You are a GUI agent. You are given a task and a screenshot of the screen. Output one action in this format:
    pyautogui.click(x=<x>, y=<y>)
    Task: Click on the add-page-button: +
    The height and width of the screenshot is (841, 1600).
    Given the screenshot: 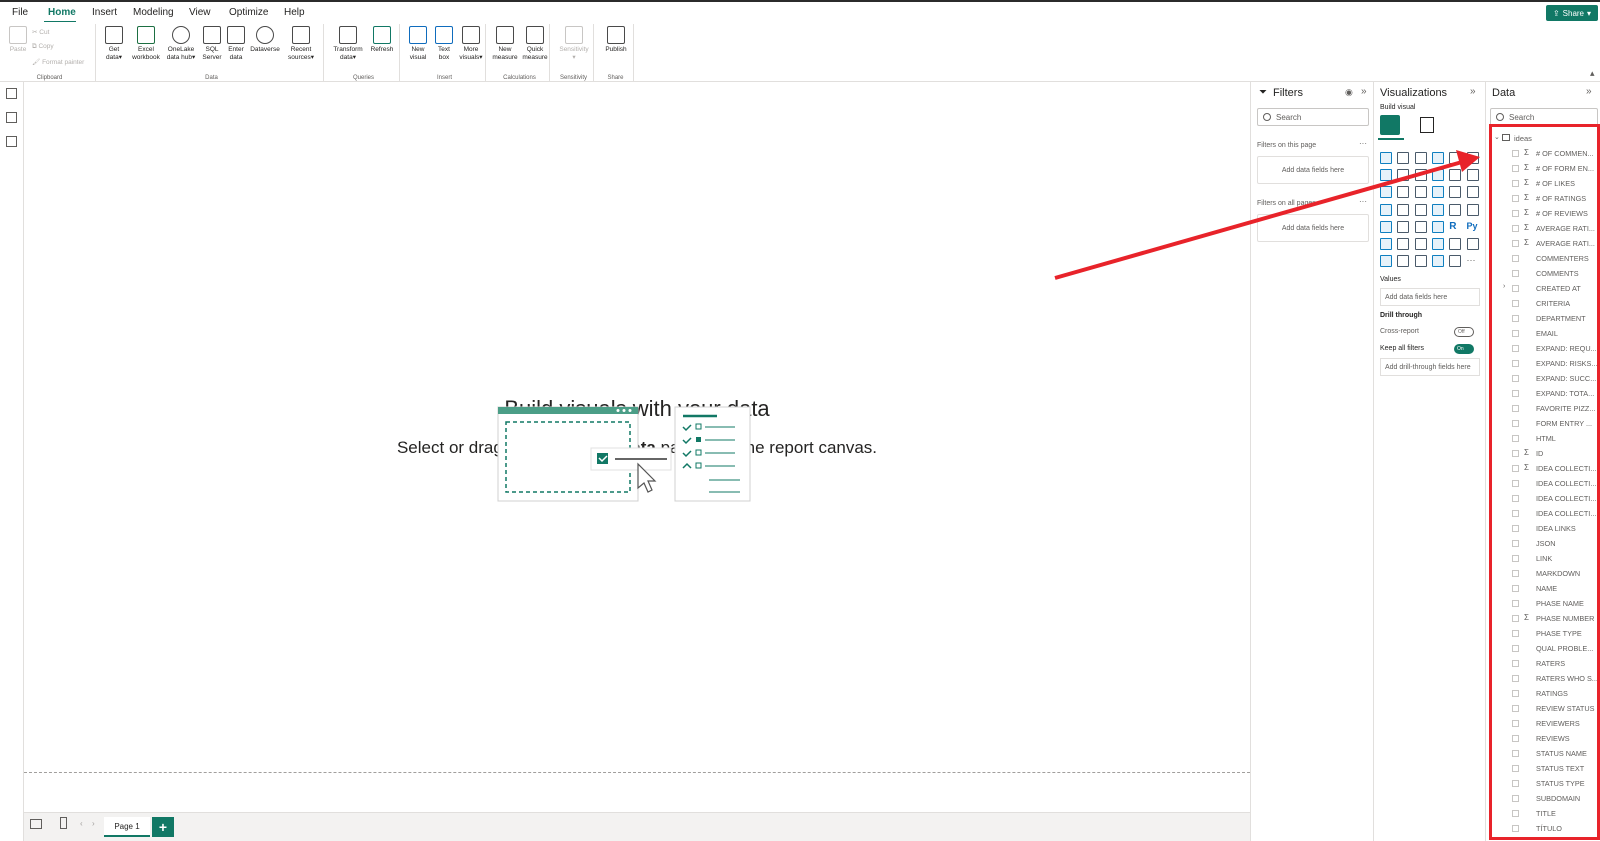 What is the action you would take?
    pyautogui.click(x=163, y=827)
    